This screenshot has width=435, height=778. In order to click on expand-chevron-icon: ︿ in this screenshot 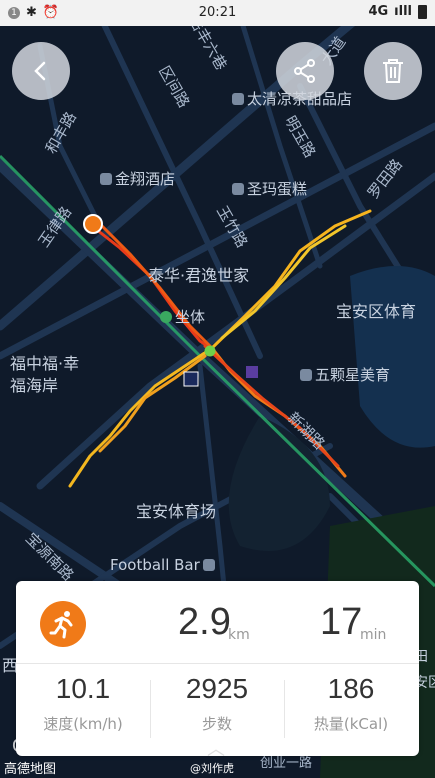, I will do `click(216, 748)`.